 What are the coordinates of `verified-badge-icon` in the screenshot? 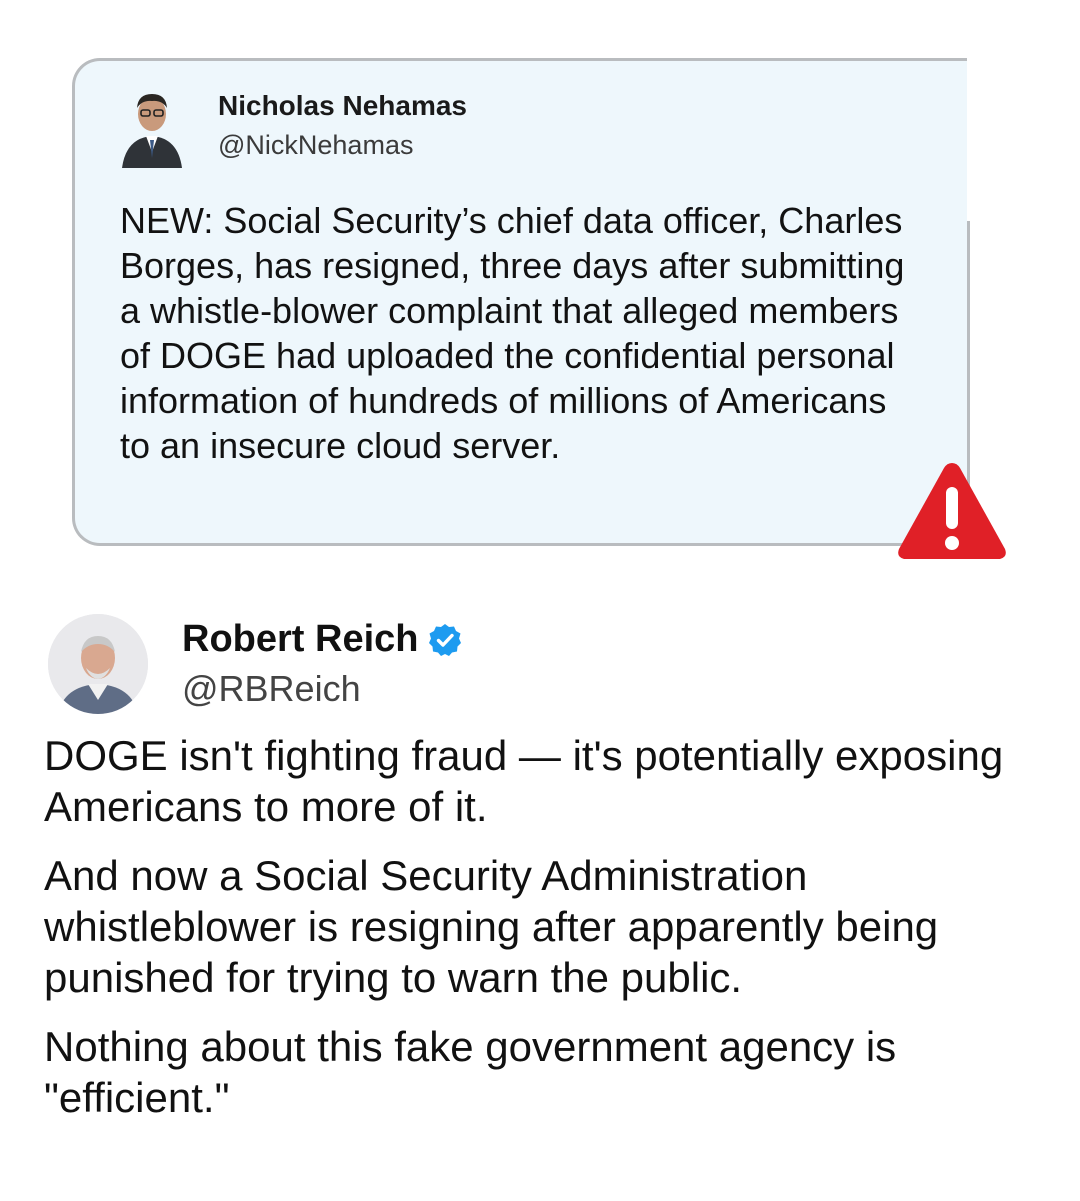 It's located at (445, 639).